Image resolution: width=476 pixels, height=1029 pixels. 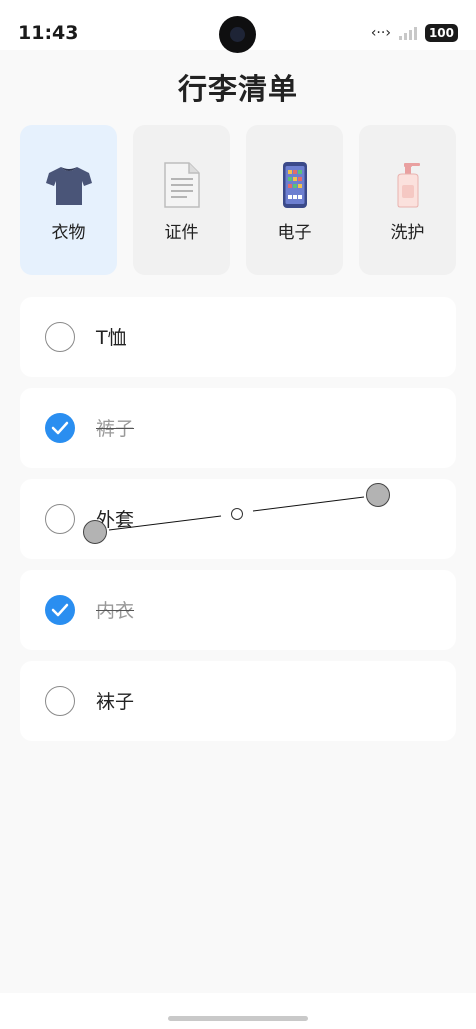 I want to click on status-icons: ‹··› 100, so click(x=414, y=33).